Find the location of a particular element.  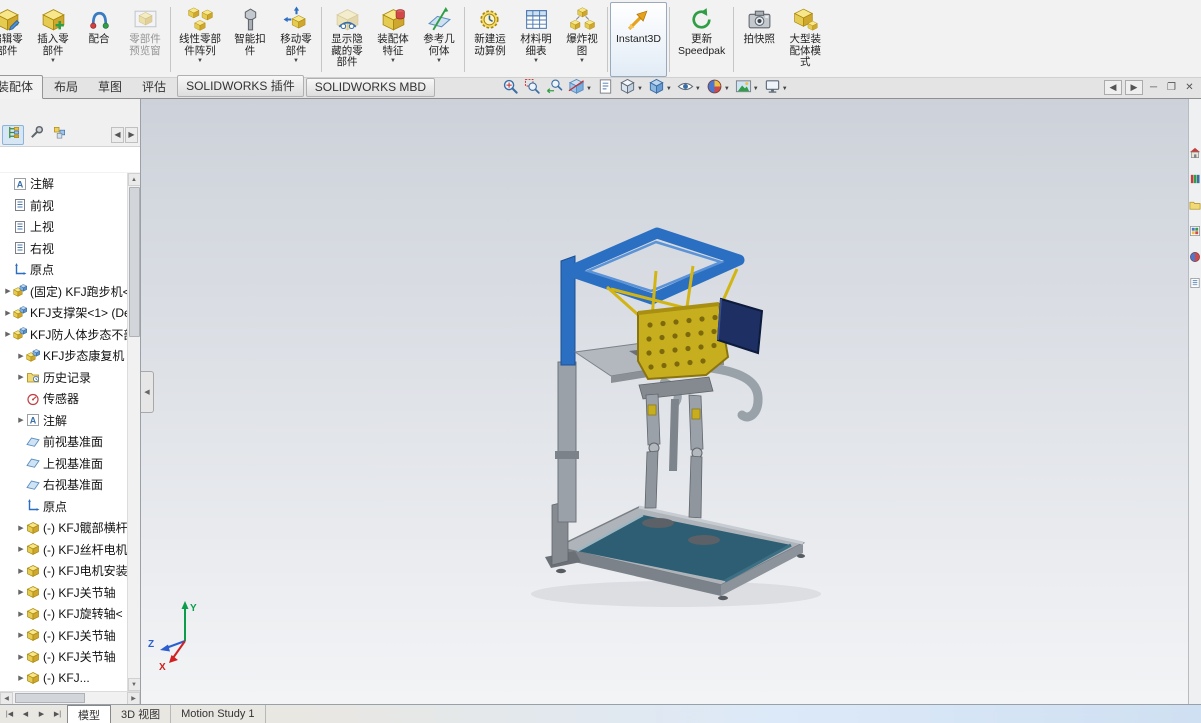

tree-item: ▶ (固定) KFJ跑步机<1 is located at coordinates (63, 292).